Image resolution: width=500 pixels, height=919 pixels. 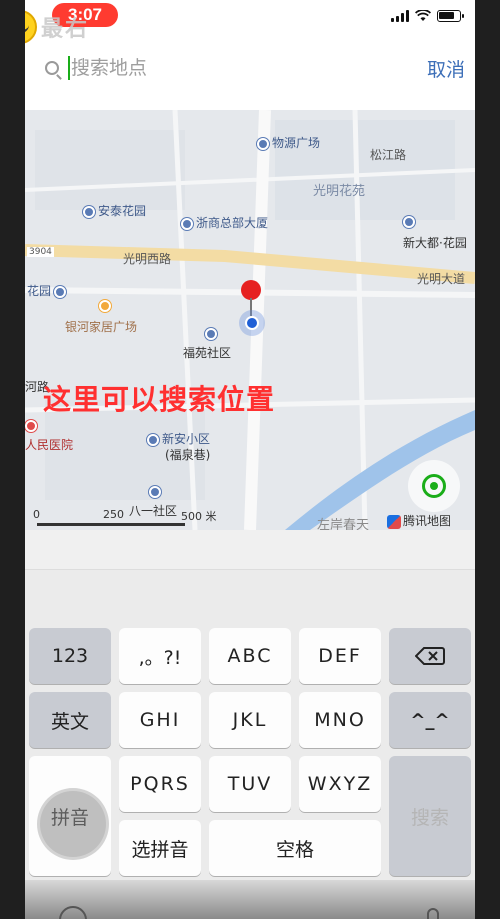 I want to click on road-label-songjiang: 松江路, so click(x=388, y=155).